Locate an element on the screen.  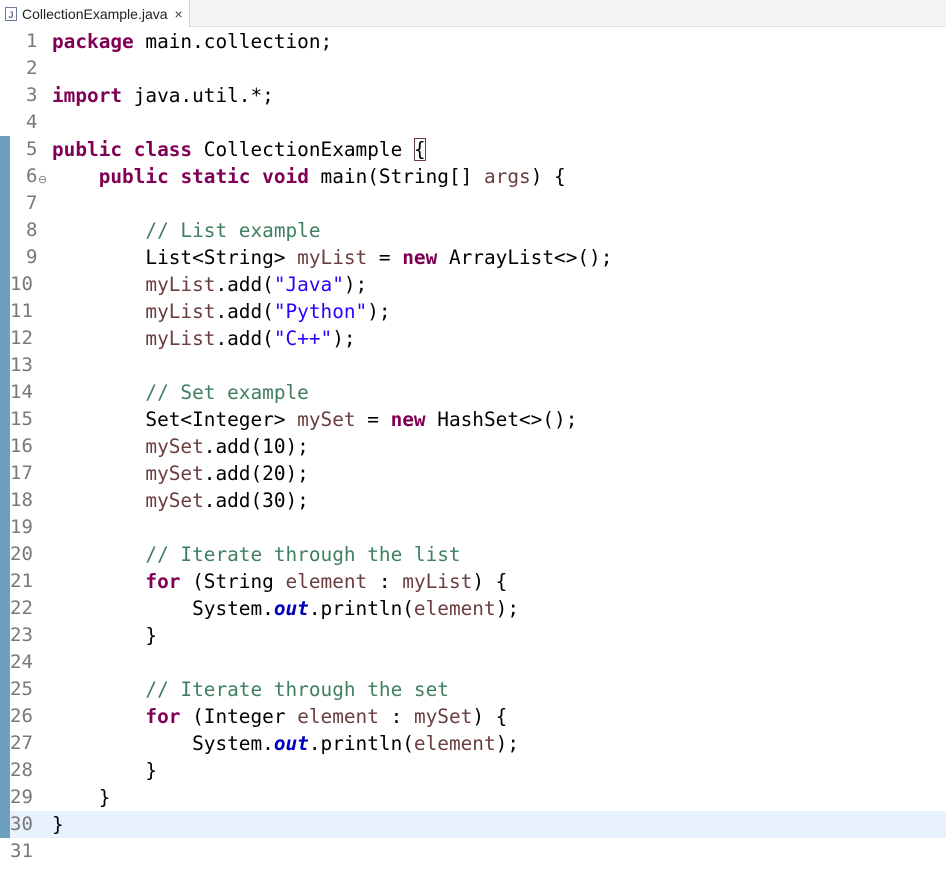
code-line: 15 Set<Integer> mySet = new HashSet<>(); is located at coordinates (473, 419).